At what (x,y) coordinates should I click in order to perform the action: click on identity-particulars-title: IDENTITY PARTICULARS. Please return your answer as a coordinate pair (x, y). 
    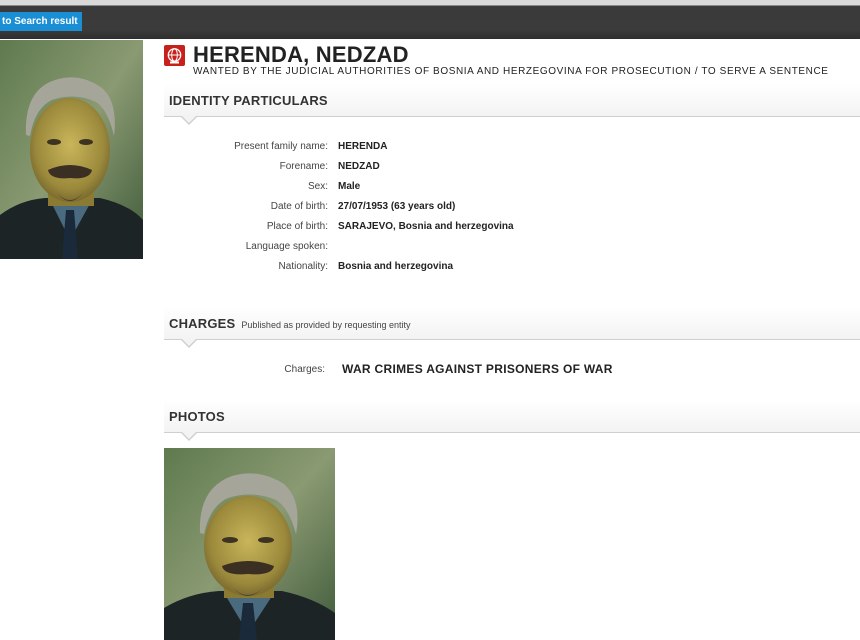
    Looking at the image, I should click on (248, 100).